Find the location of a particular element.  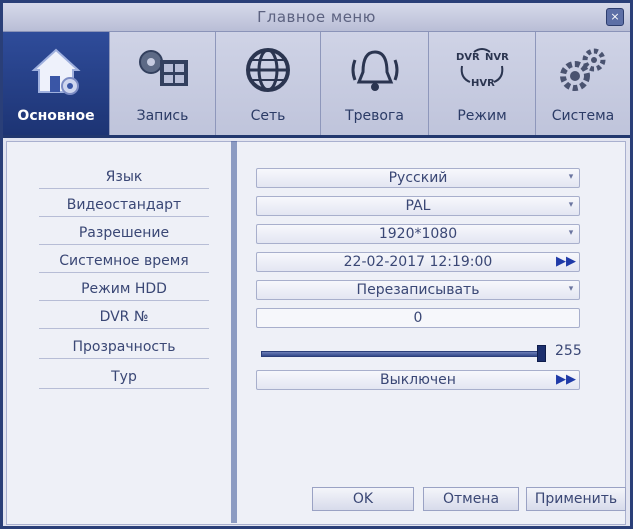

tab-mode-label: Режим is located at coordinates (482, 116).